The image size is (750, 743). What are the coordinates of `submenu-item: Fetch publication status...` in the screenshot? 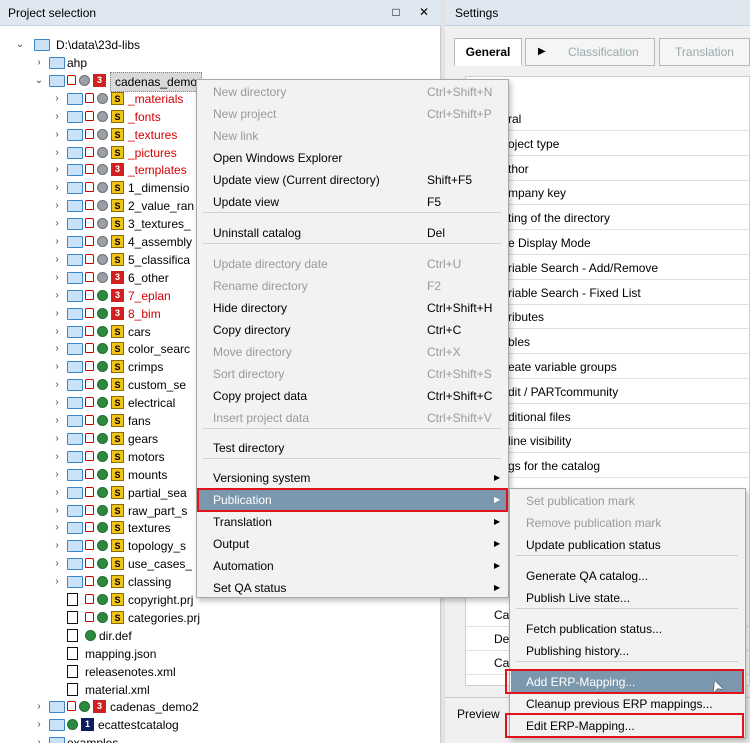 It's located at (627, 629).